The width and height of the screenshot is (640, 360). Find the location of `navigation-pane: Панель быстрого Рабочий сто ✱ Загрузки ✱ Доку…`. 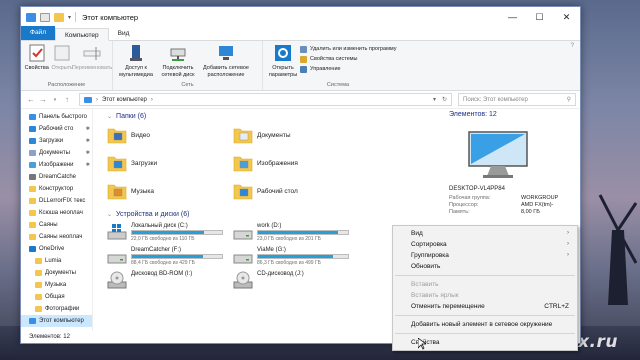

navigation-pane: Панель быстрого Рабочий сто ✱ Загрузки ✱ Доку… is located at coordinates (57, 220).